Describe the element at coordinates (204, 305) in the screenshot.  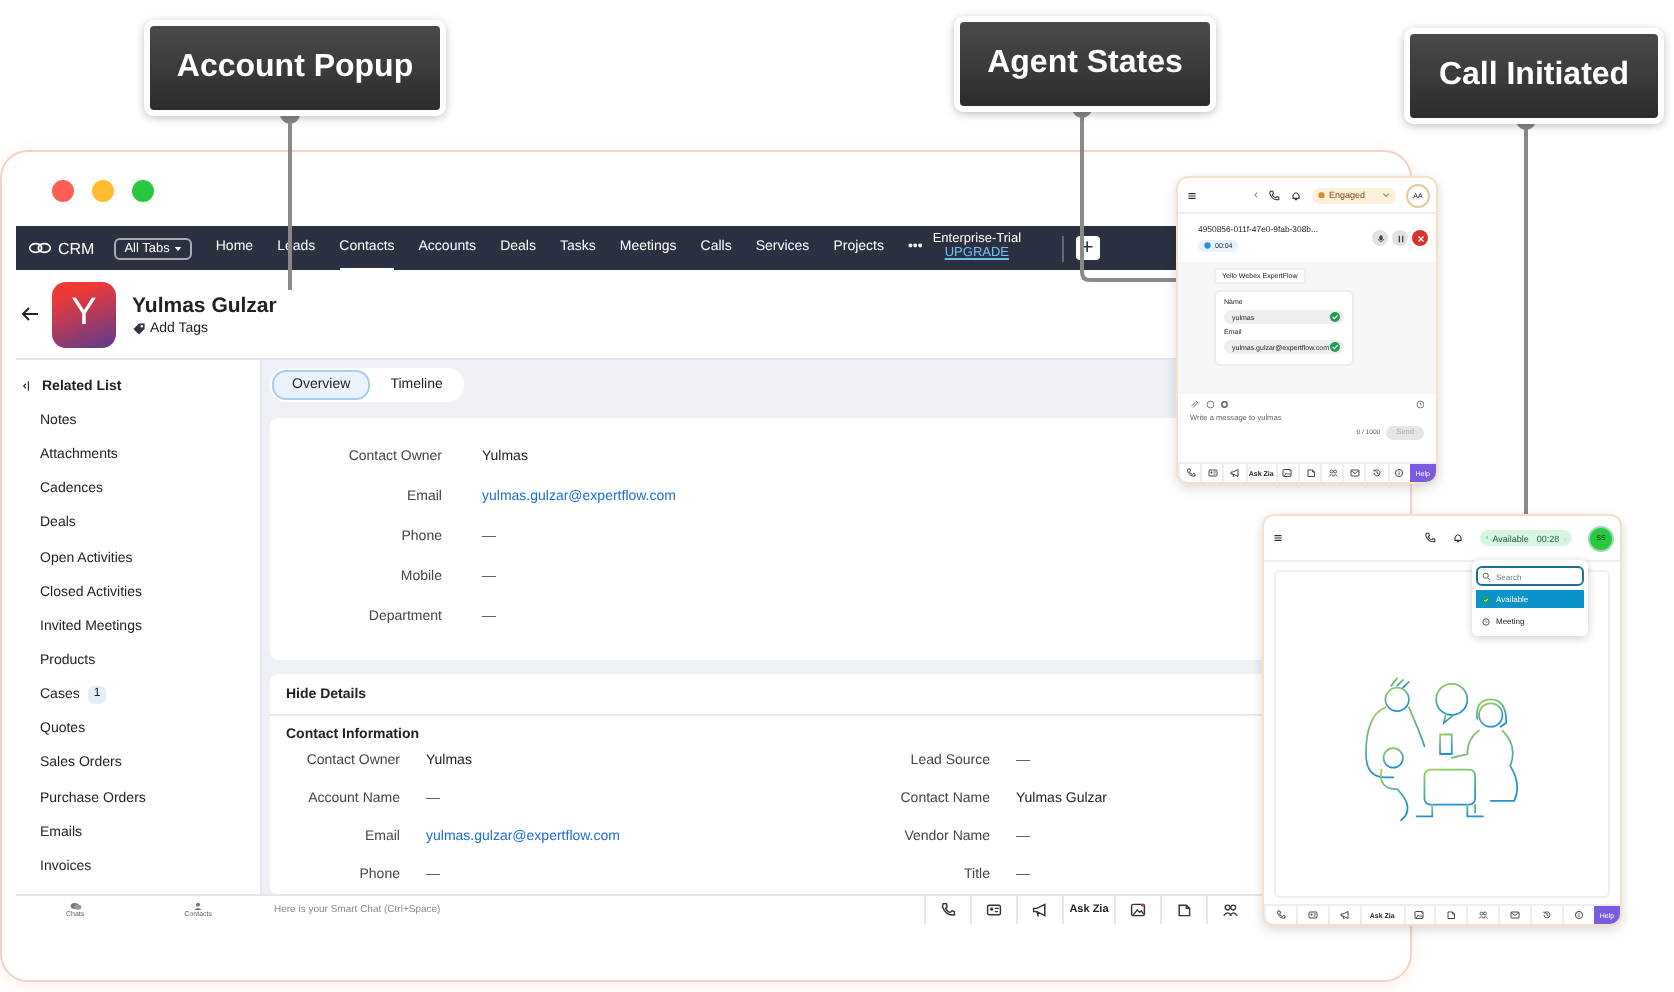
I see `contact-name: Yulmas Gulzar` at that location.